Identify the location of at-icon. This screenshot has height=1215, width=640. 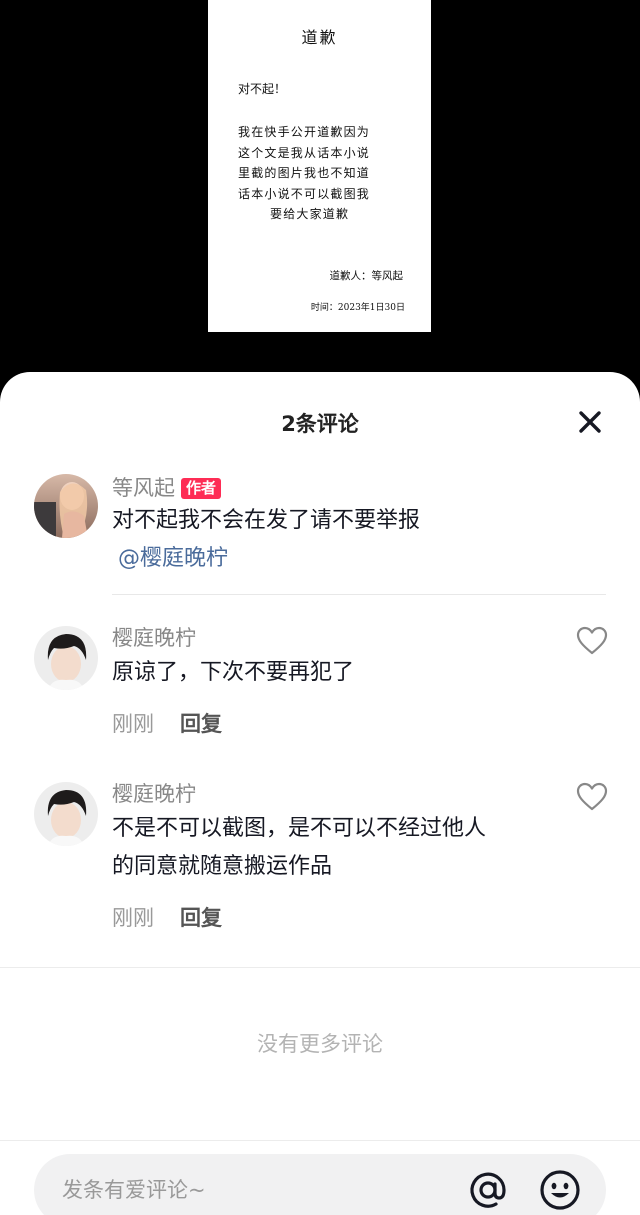
(488, 1190).